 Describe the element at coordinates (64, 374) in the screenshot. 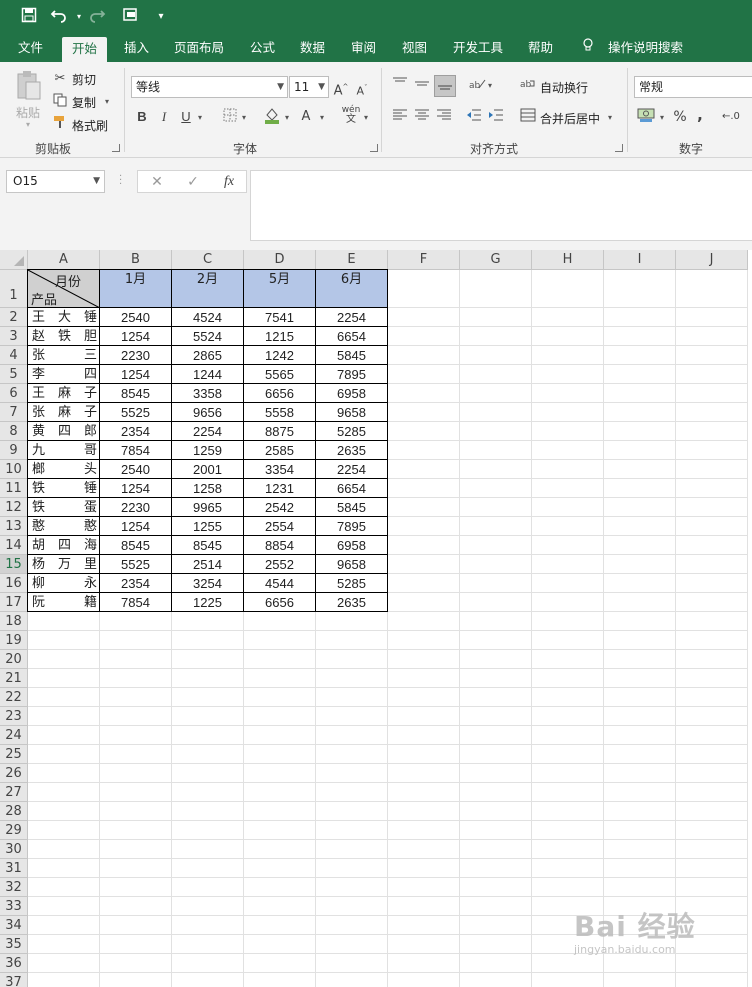

I see `product-name-cell: 李四` at that location.